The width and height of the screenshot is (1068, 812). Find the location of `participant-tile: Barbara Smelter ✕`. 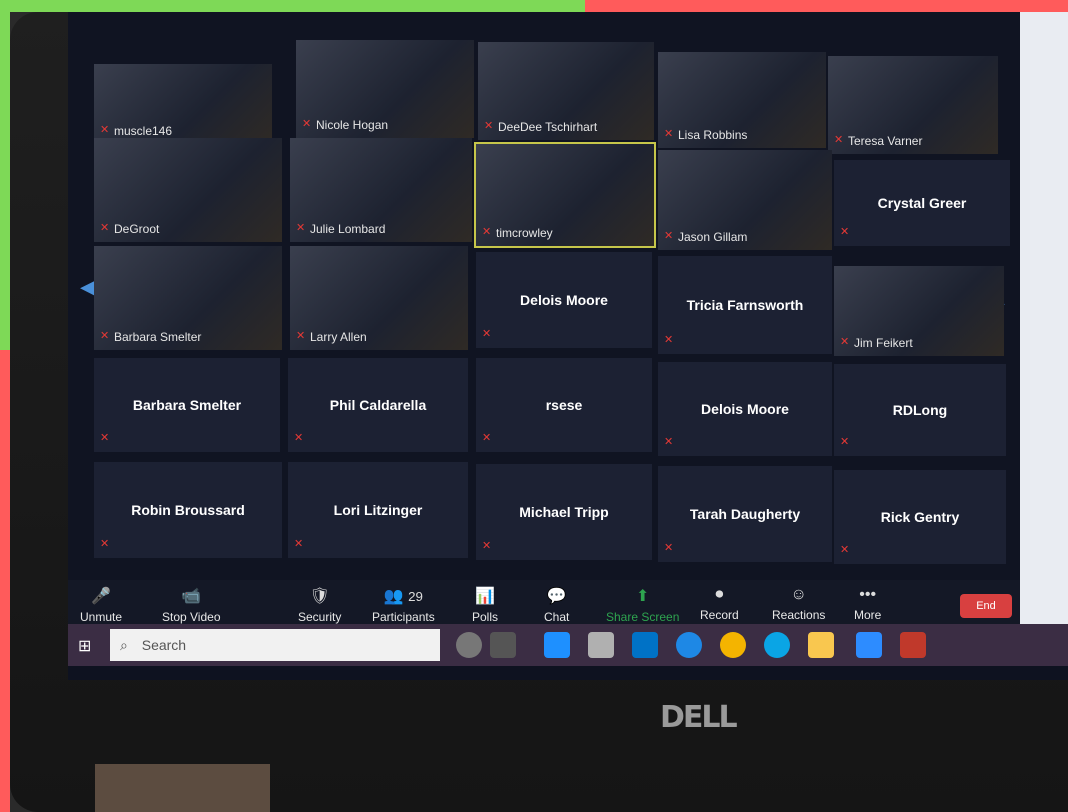

participant-tile: Barbara Smelter ✕ is located at coordinates (187, 405).